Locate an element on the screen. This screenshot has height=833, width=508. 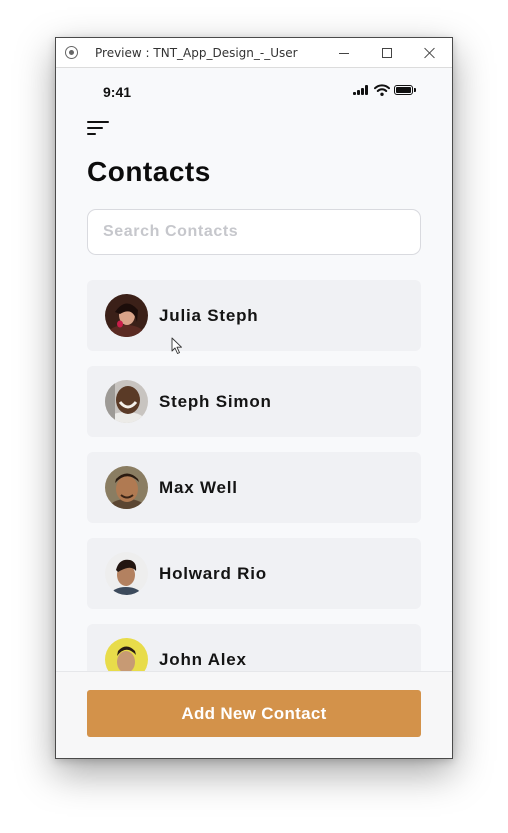
window-title: Preview : TNT_App_Design_-_User is located at coordinates (196, 53).